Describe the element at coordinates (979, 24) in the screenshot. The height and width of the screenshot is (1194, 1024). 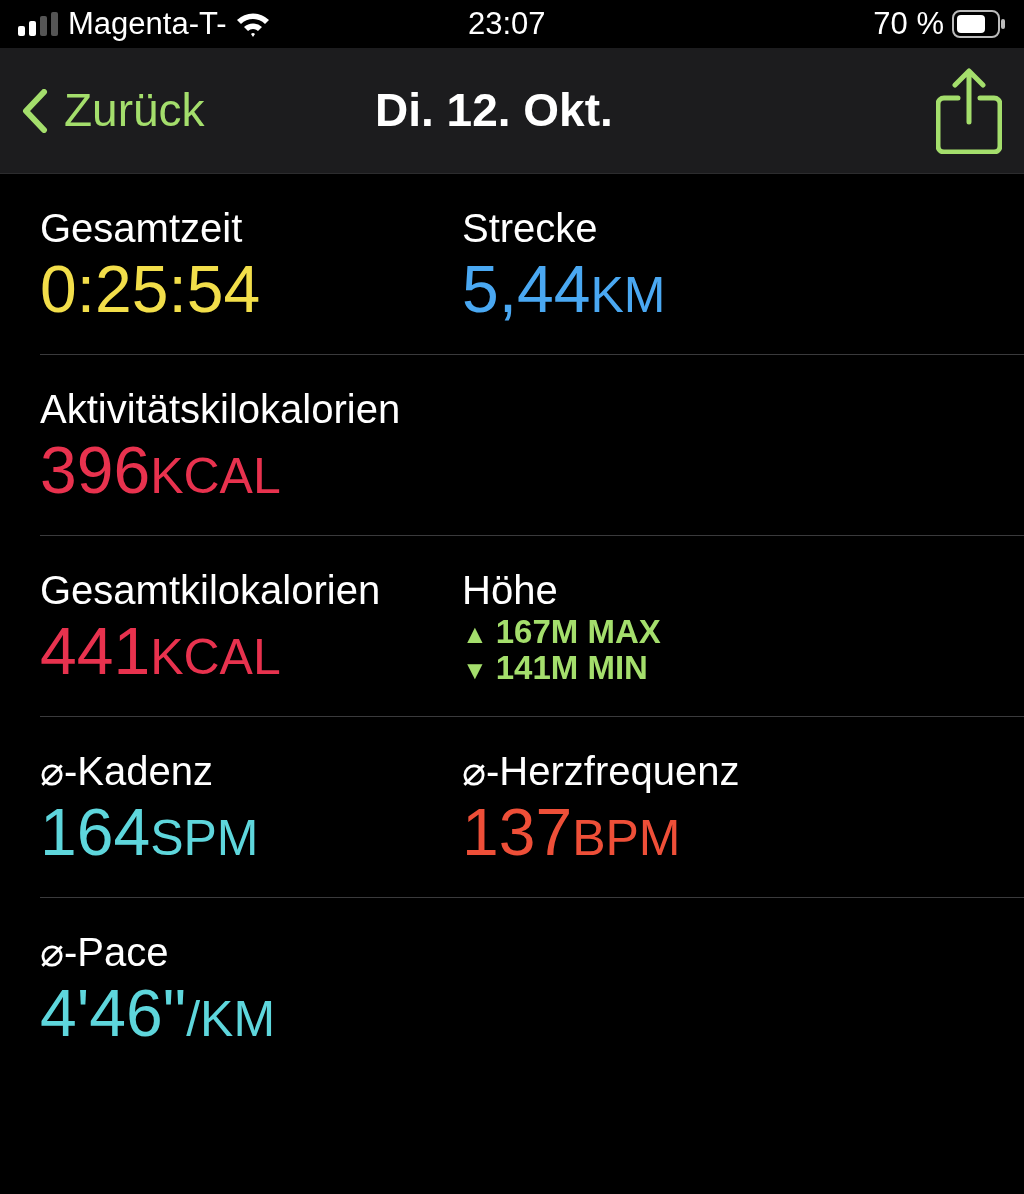
I see `battery-icon` at that location.